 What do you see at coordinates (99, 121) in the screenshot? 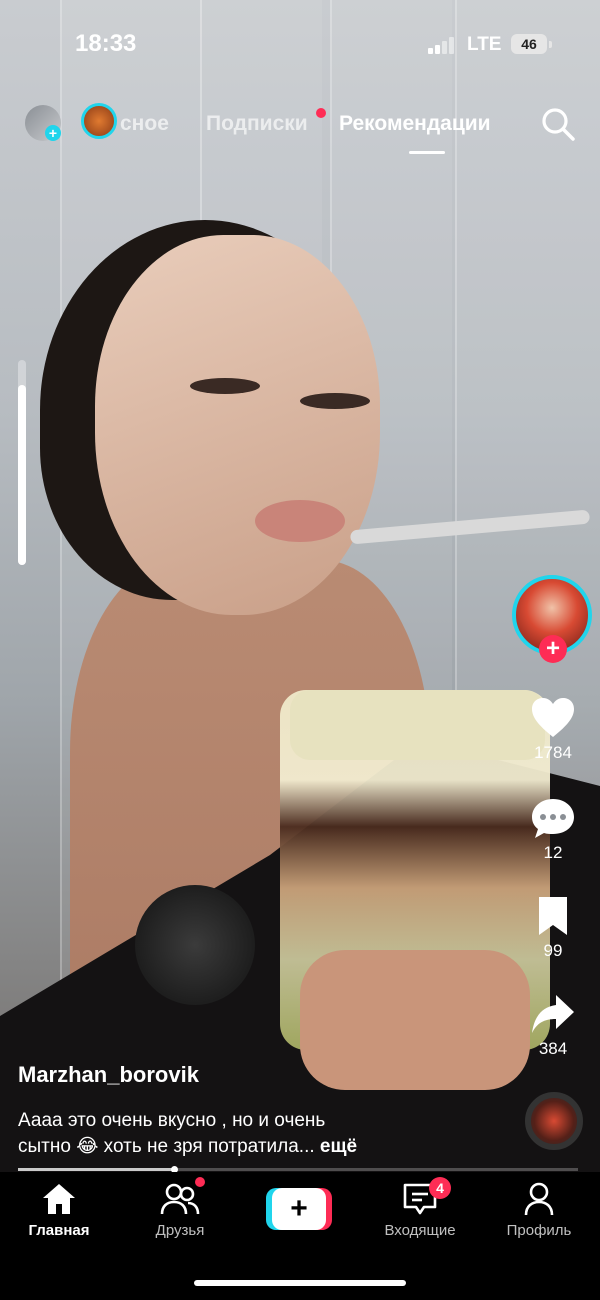
I see `story-avatar` at bounding box center [99, 121].